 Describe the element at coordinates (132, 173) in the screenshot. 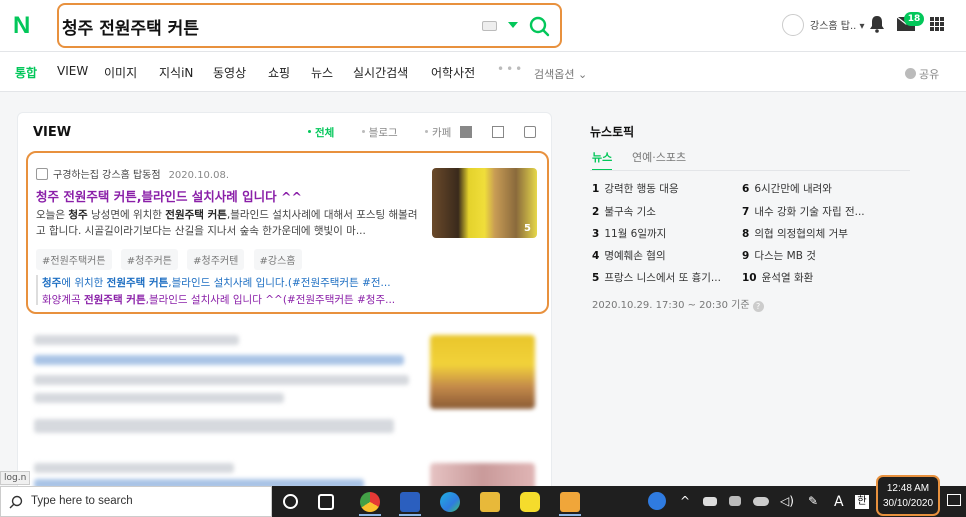

I see `result-source: 구경하는집 강스홈 탑동점 2020.10.08.` at that location.